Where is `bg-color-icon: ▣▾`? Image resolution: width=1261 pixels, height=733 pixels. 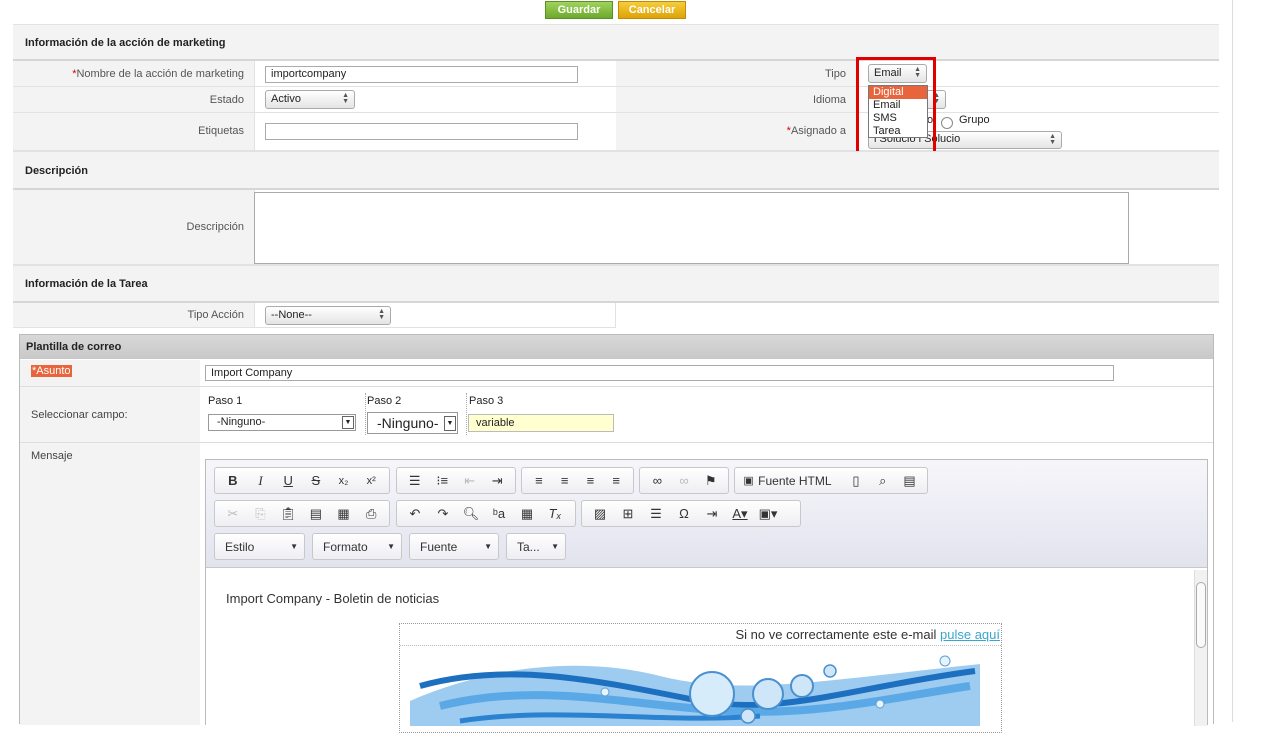 bg-color-icon: ▣▾ is located at coordinates (768, 514).